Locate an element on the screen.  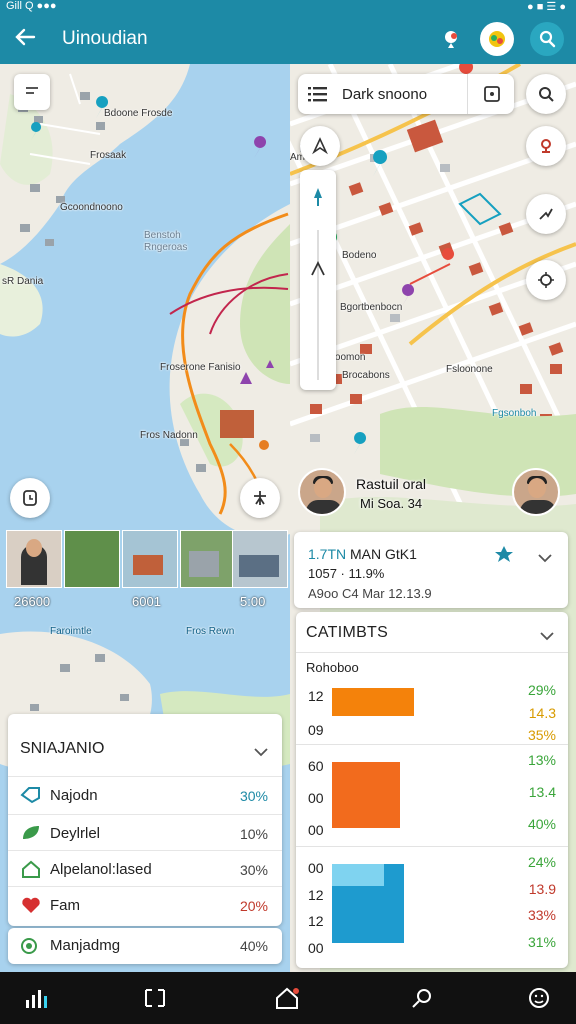
map-layers-icon is located at coordinates (497, 39).